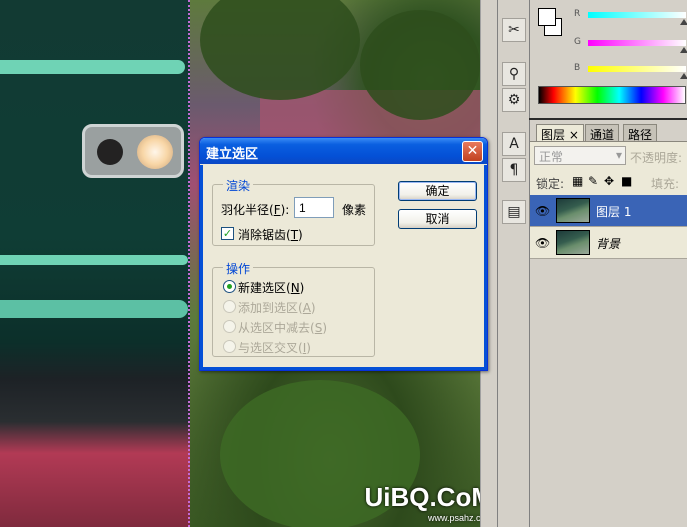 The image size is (687, 527). What do you see at coordinates (437, 219) in the screenshot?
I see `cancel-button: 取消` at bounding box center [437, 219].